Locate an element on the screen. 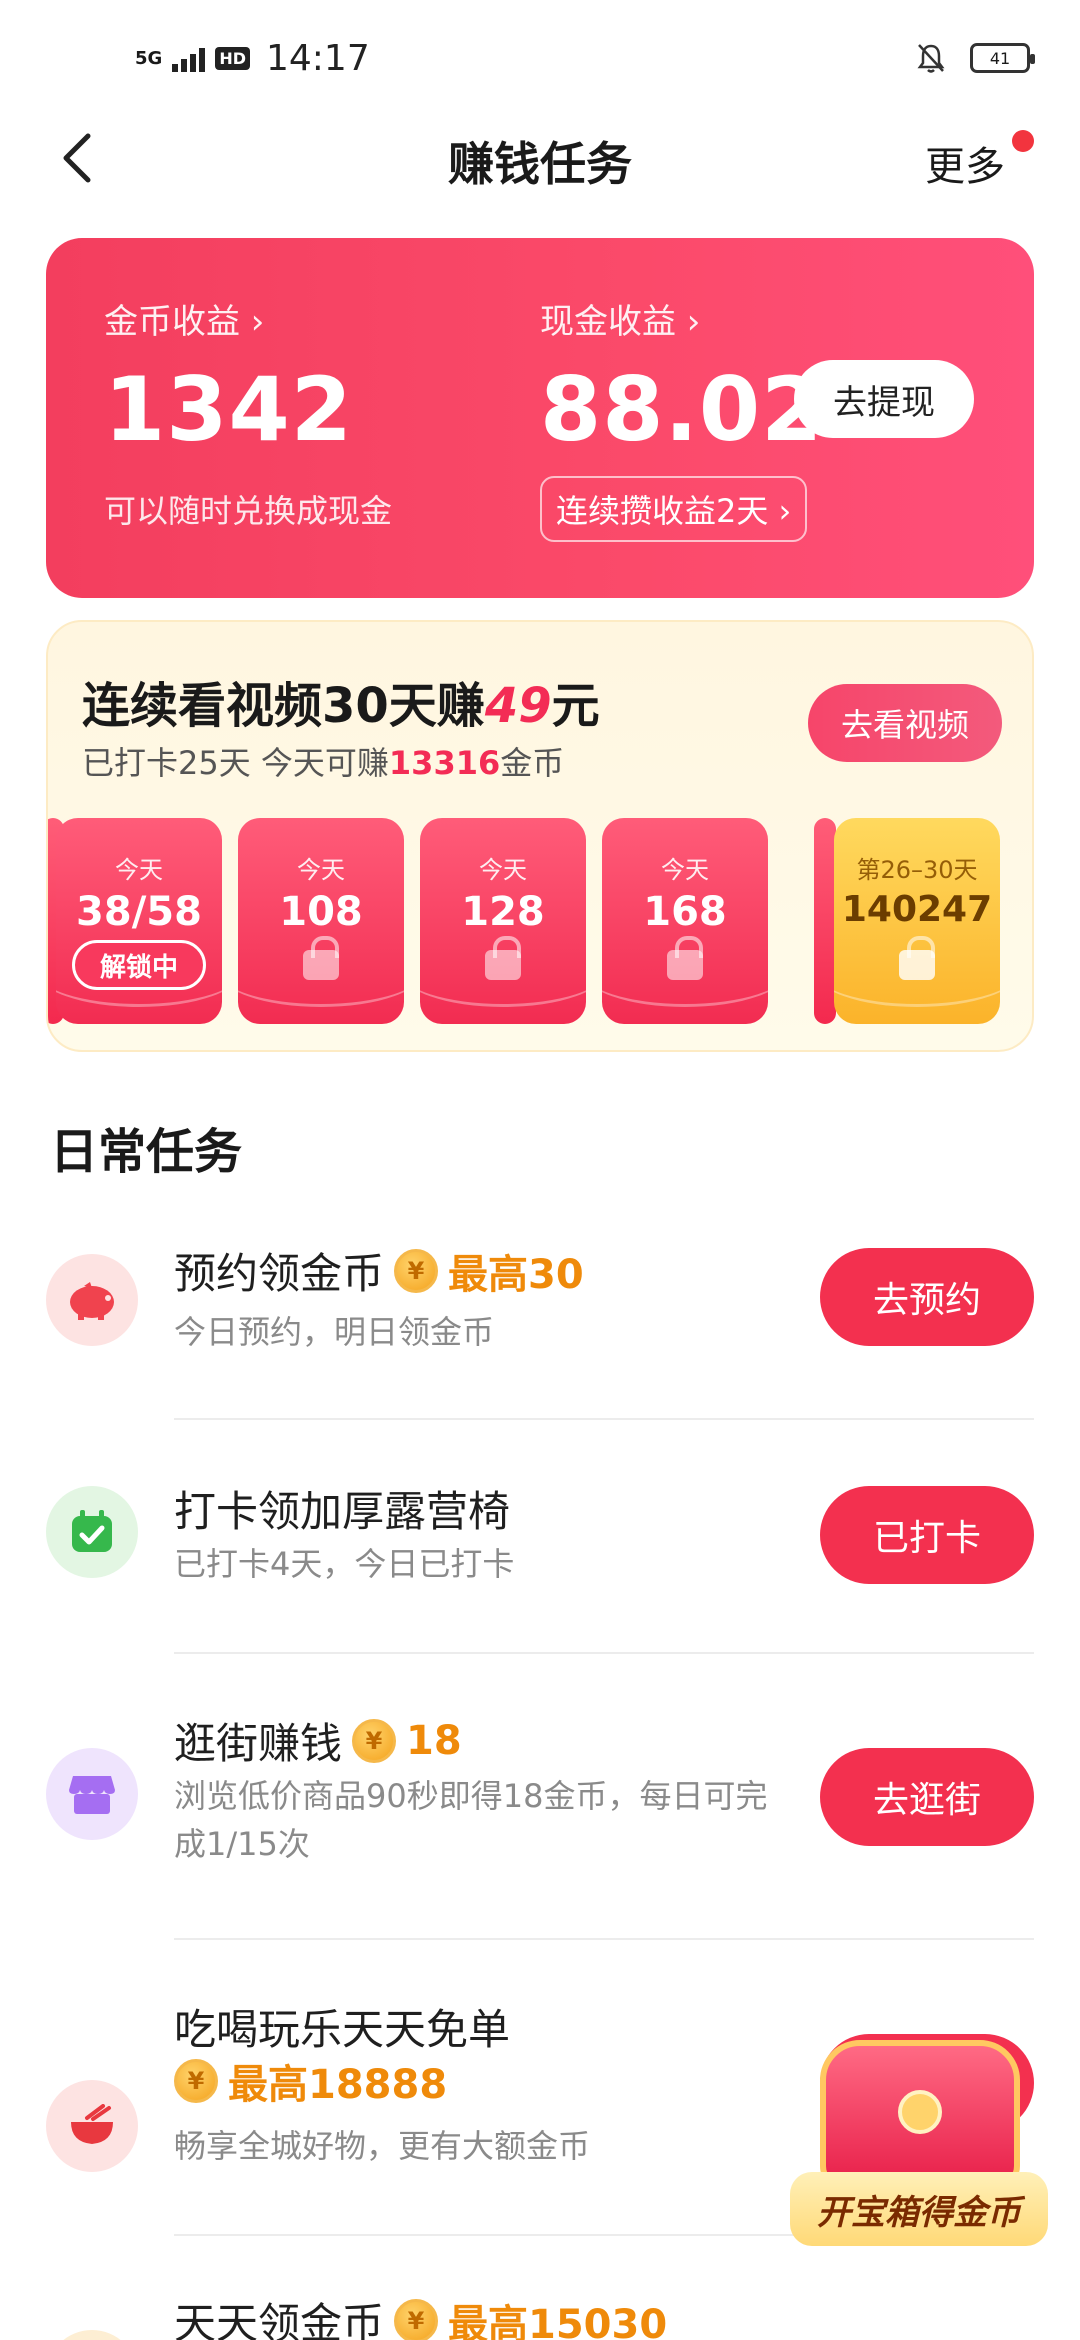  watch-video-button: 去看视频 is located at coordinates (905, 723).